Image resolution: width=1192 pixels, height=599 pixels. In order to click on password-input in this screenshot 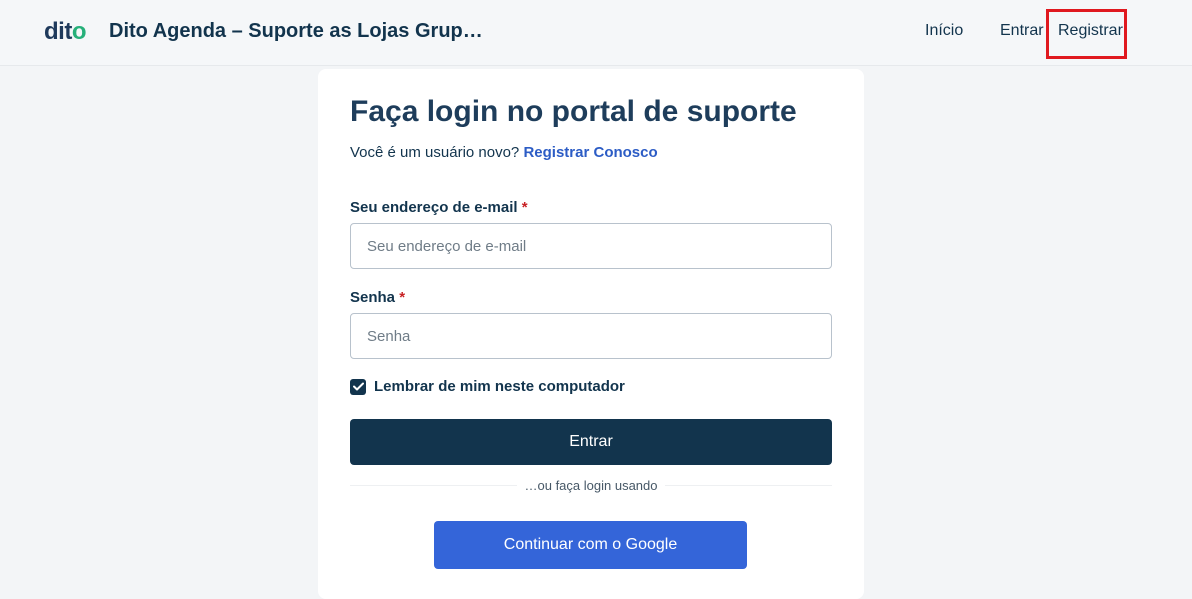, I will do `click(591, 336)`.